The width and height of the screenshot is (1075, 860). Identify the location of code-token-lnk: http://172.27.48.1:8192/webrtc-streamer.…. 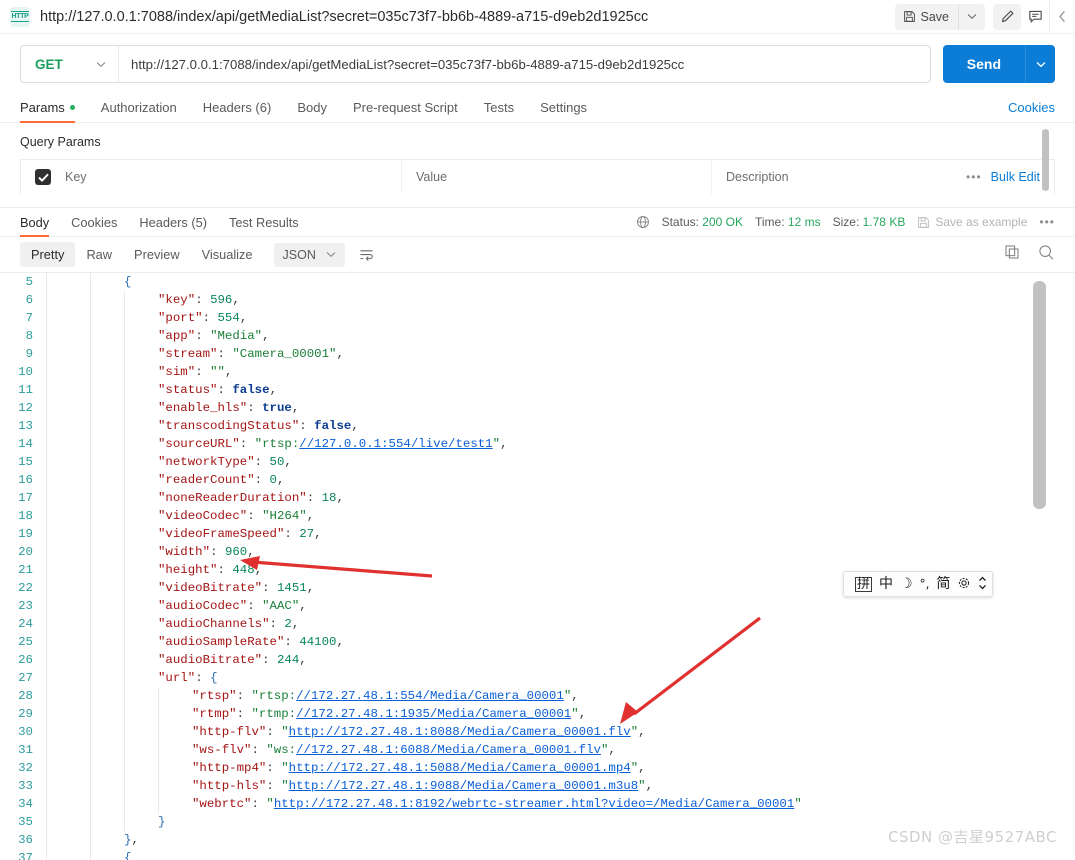
(534, 804).